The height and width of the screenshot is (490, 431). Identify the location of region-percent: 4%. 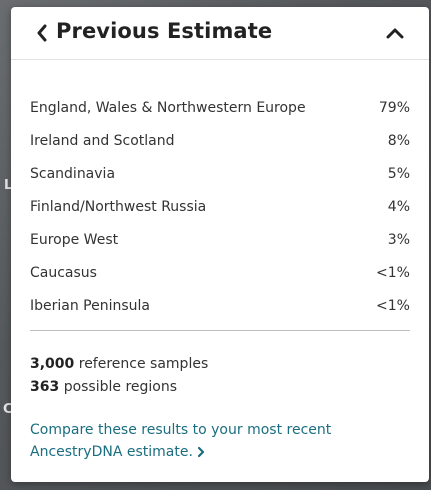
(398, 206).